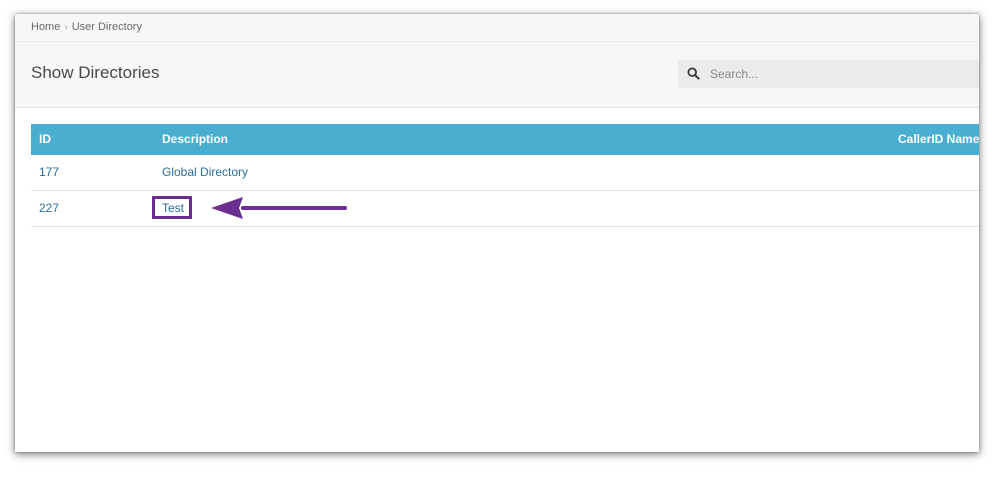 The width and height of the screenshot is (1004, 477). What do you see at coordinates (505, 139) in the screenshot?
I see `table-header: ID Description CallerID Name` at bounding box center [505, 139].